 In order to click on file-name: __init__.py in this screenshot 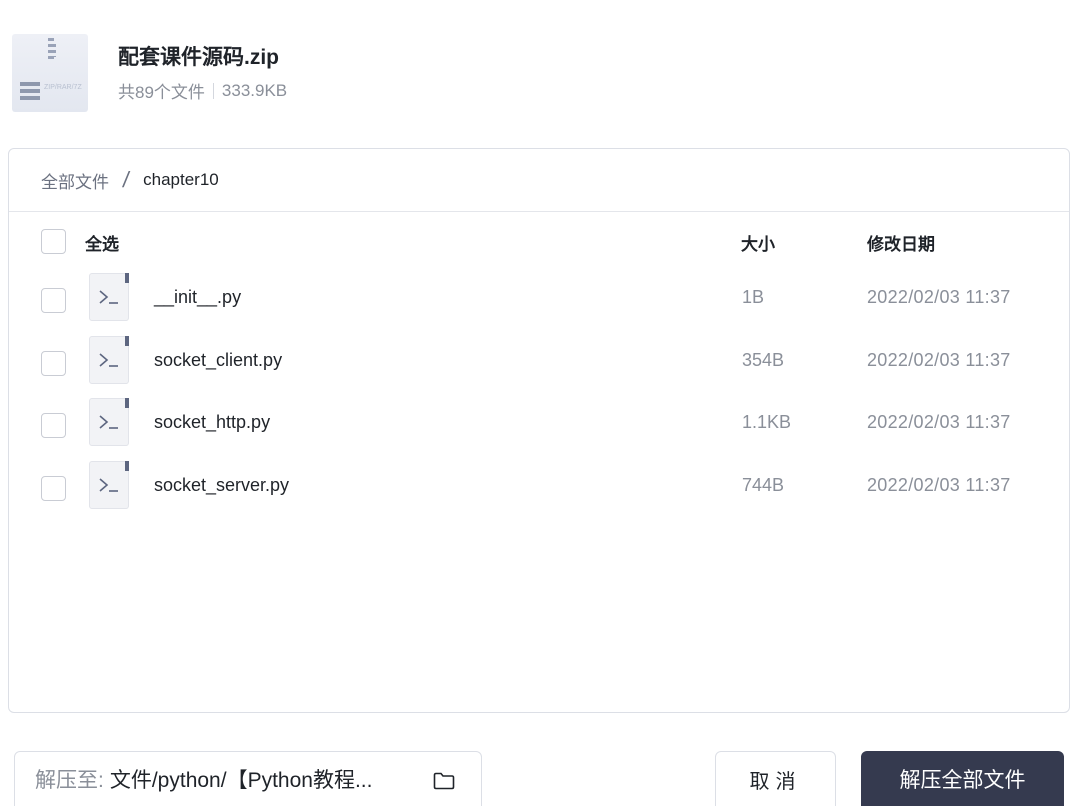, I will do `click(198, 297)`.